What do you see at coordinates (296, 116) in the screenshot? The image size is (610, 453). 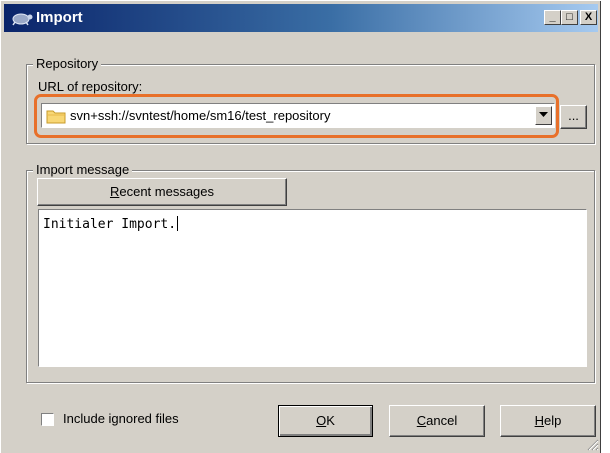 I see `url-highlight-frame` at bounding box center [296, 116].